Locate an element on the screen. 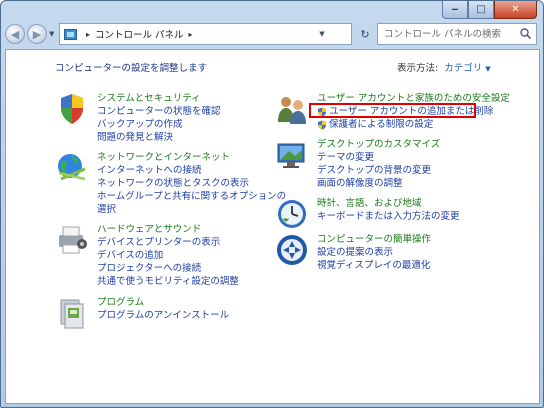 This screenshot has height=408, width=544. uac-shield-icon is located at coordinates (322, 125).